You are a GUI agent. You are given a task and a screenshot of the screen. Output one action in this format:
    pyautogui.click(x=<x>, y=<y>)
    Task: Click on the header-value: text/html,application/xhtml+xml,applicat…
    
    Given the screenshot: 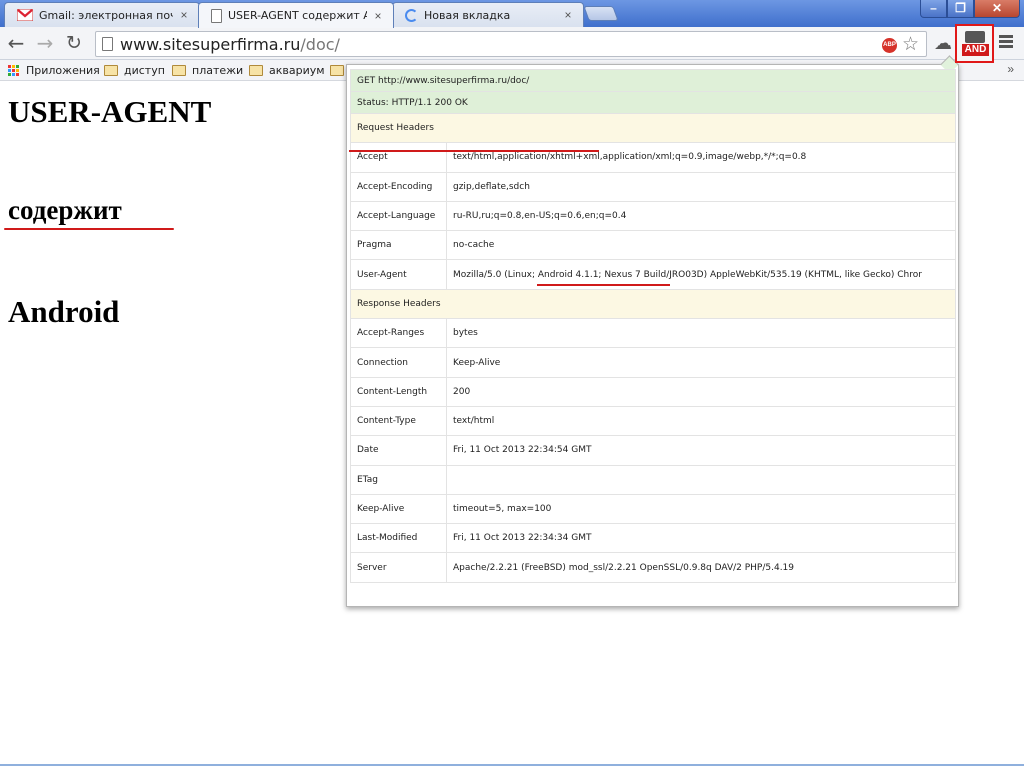 What is the action you would take?
    pyautogui.click(x=701, y=157)
    